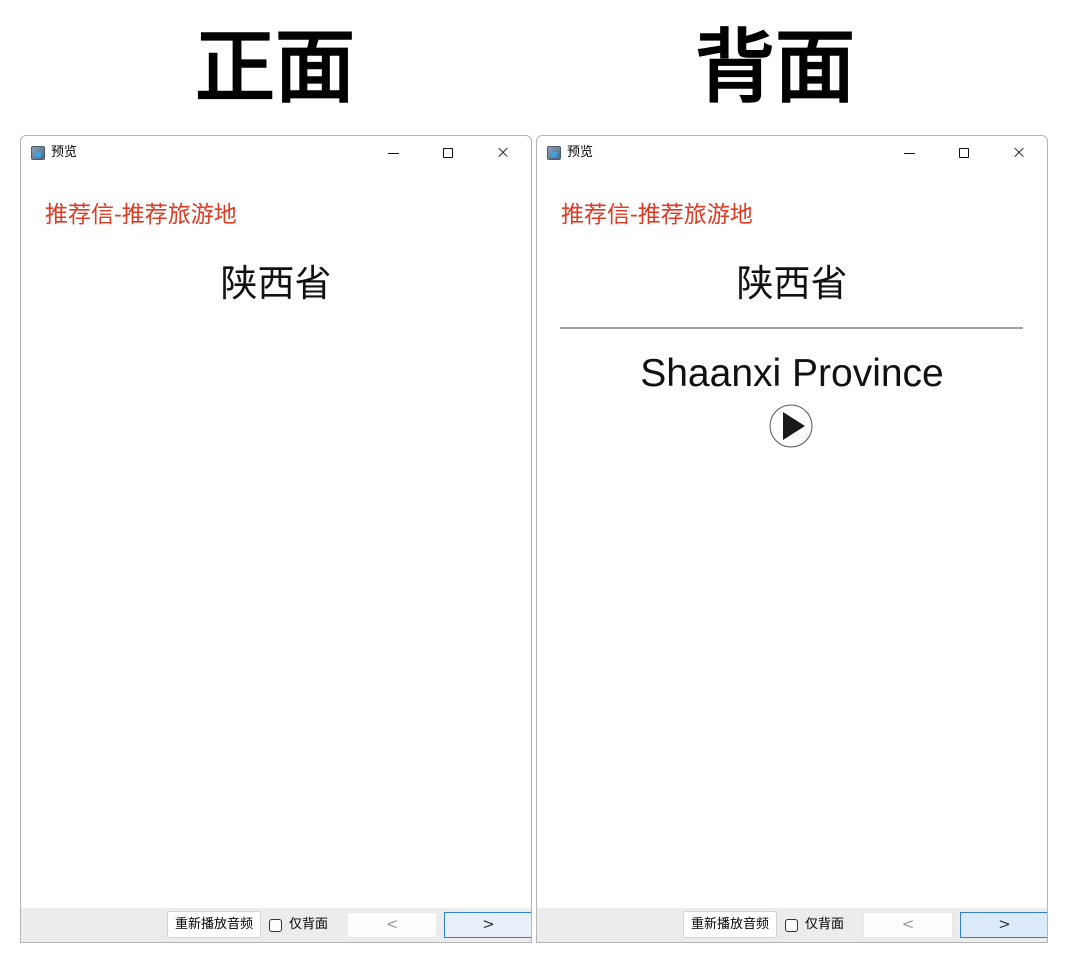  I want to click on play-audio-button, so click(791, 426).